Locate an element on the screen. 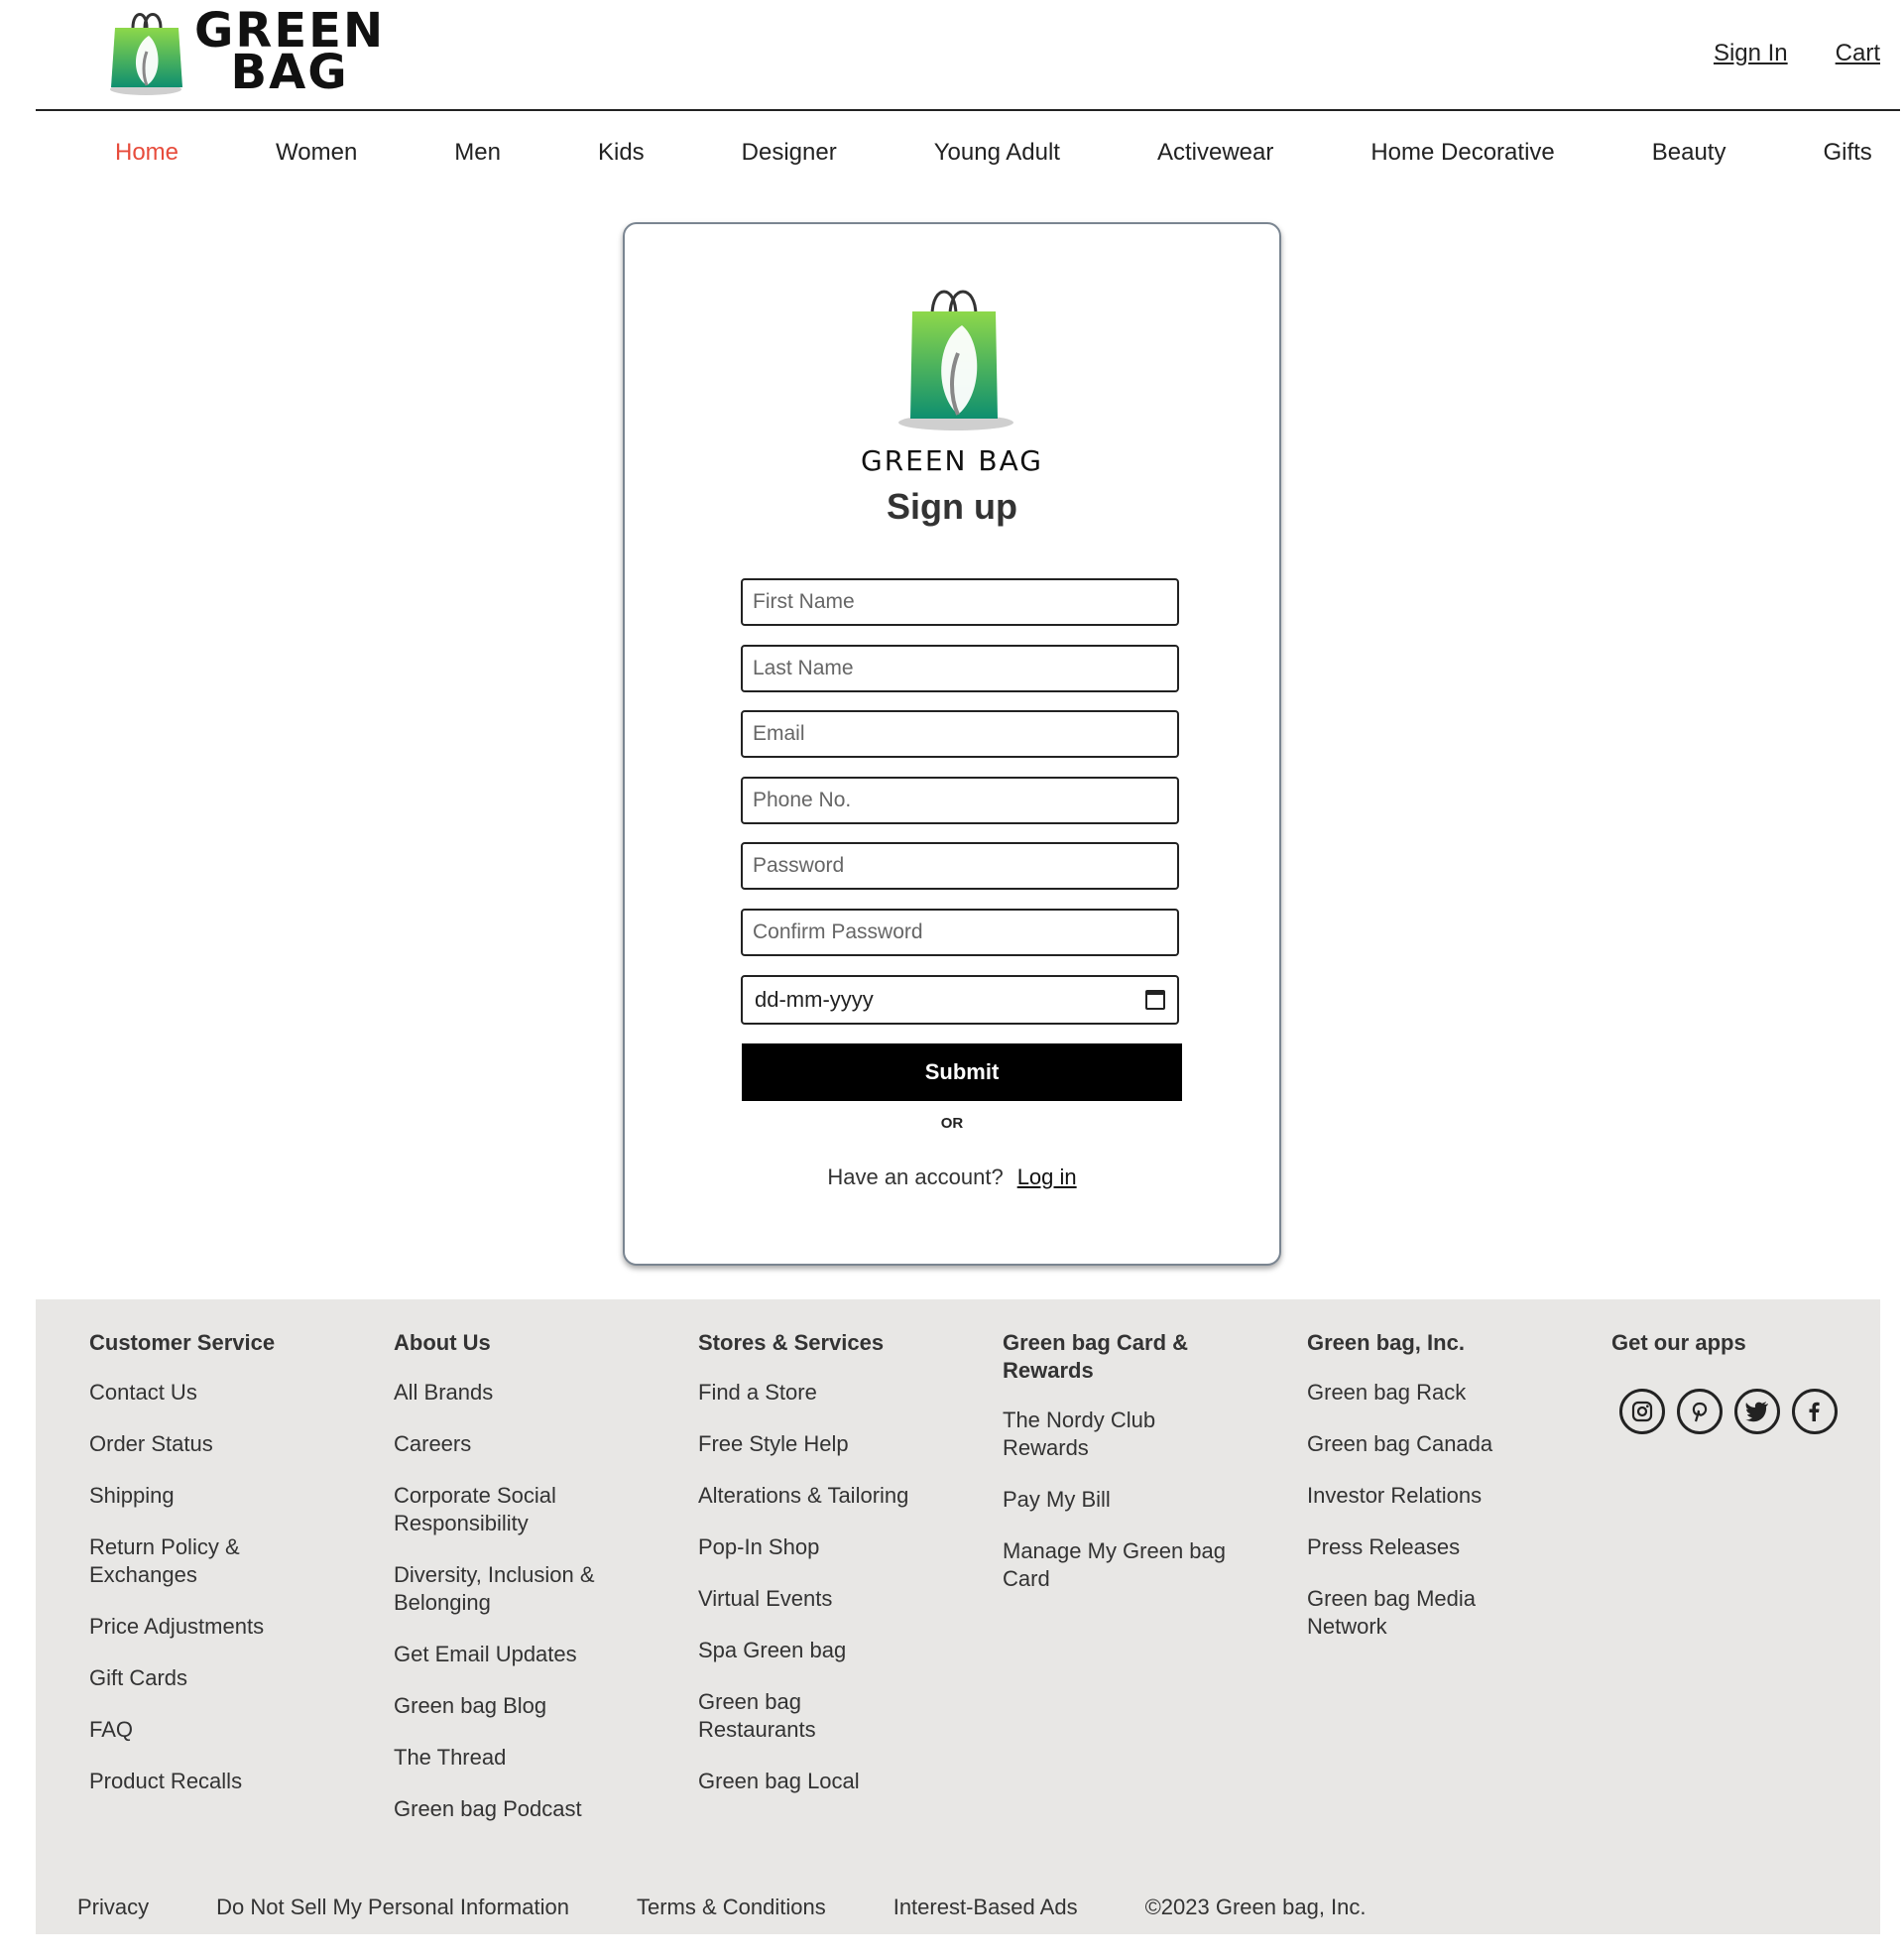  footer-link: Diversity, Inclusion & Belonging is located at coordinates (500, 1589).